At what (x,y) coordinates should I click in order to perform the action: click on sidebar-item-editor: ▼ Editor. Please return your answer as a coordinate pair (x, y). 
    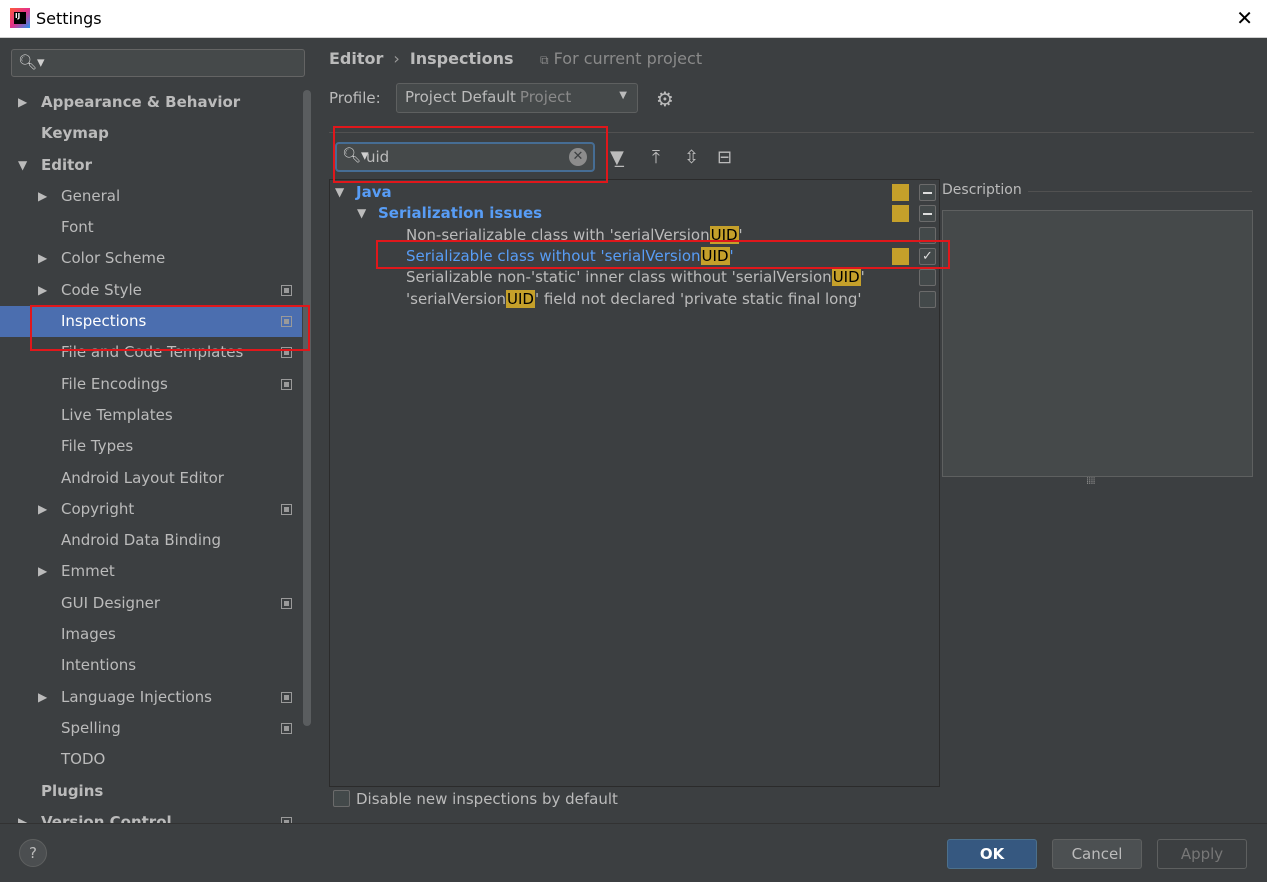
    Looking at the image, I should click on (151, 165).